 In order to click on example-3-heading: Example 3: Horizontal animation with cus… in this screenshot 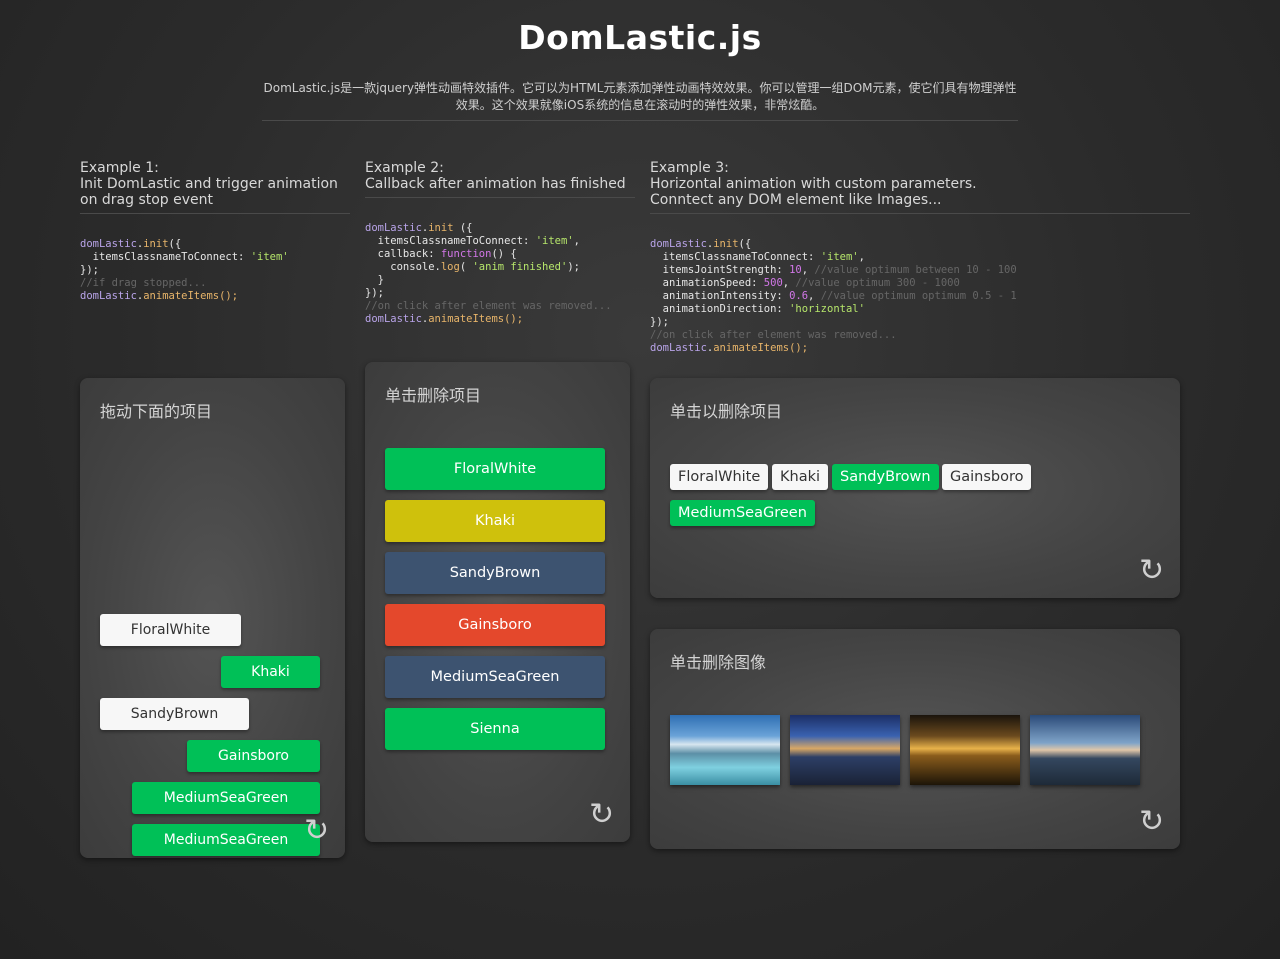, I will do `click(920, 187)`.